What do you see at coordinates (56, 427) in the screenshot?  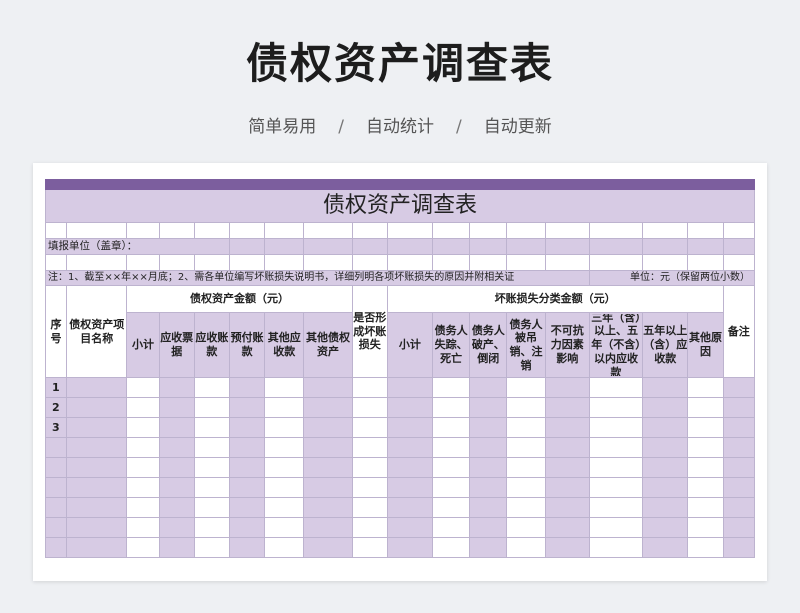 I see `row-seq-cell: 3` at bounding box center [56, 427].